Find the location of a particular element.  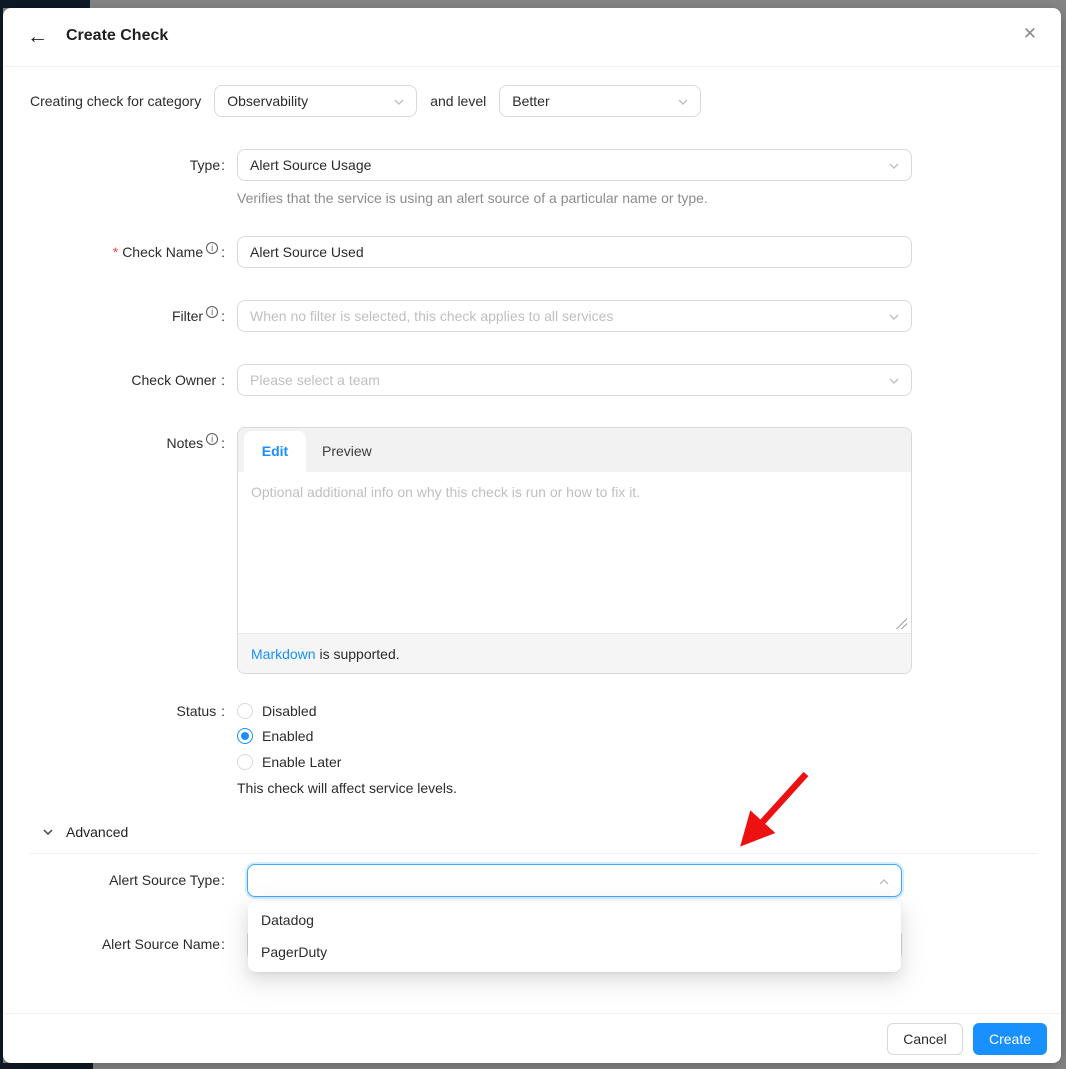

option-datadog: Datadog is located at coordinates (574, 920).